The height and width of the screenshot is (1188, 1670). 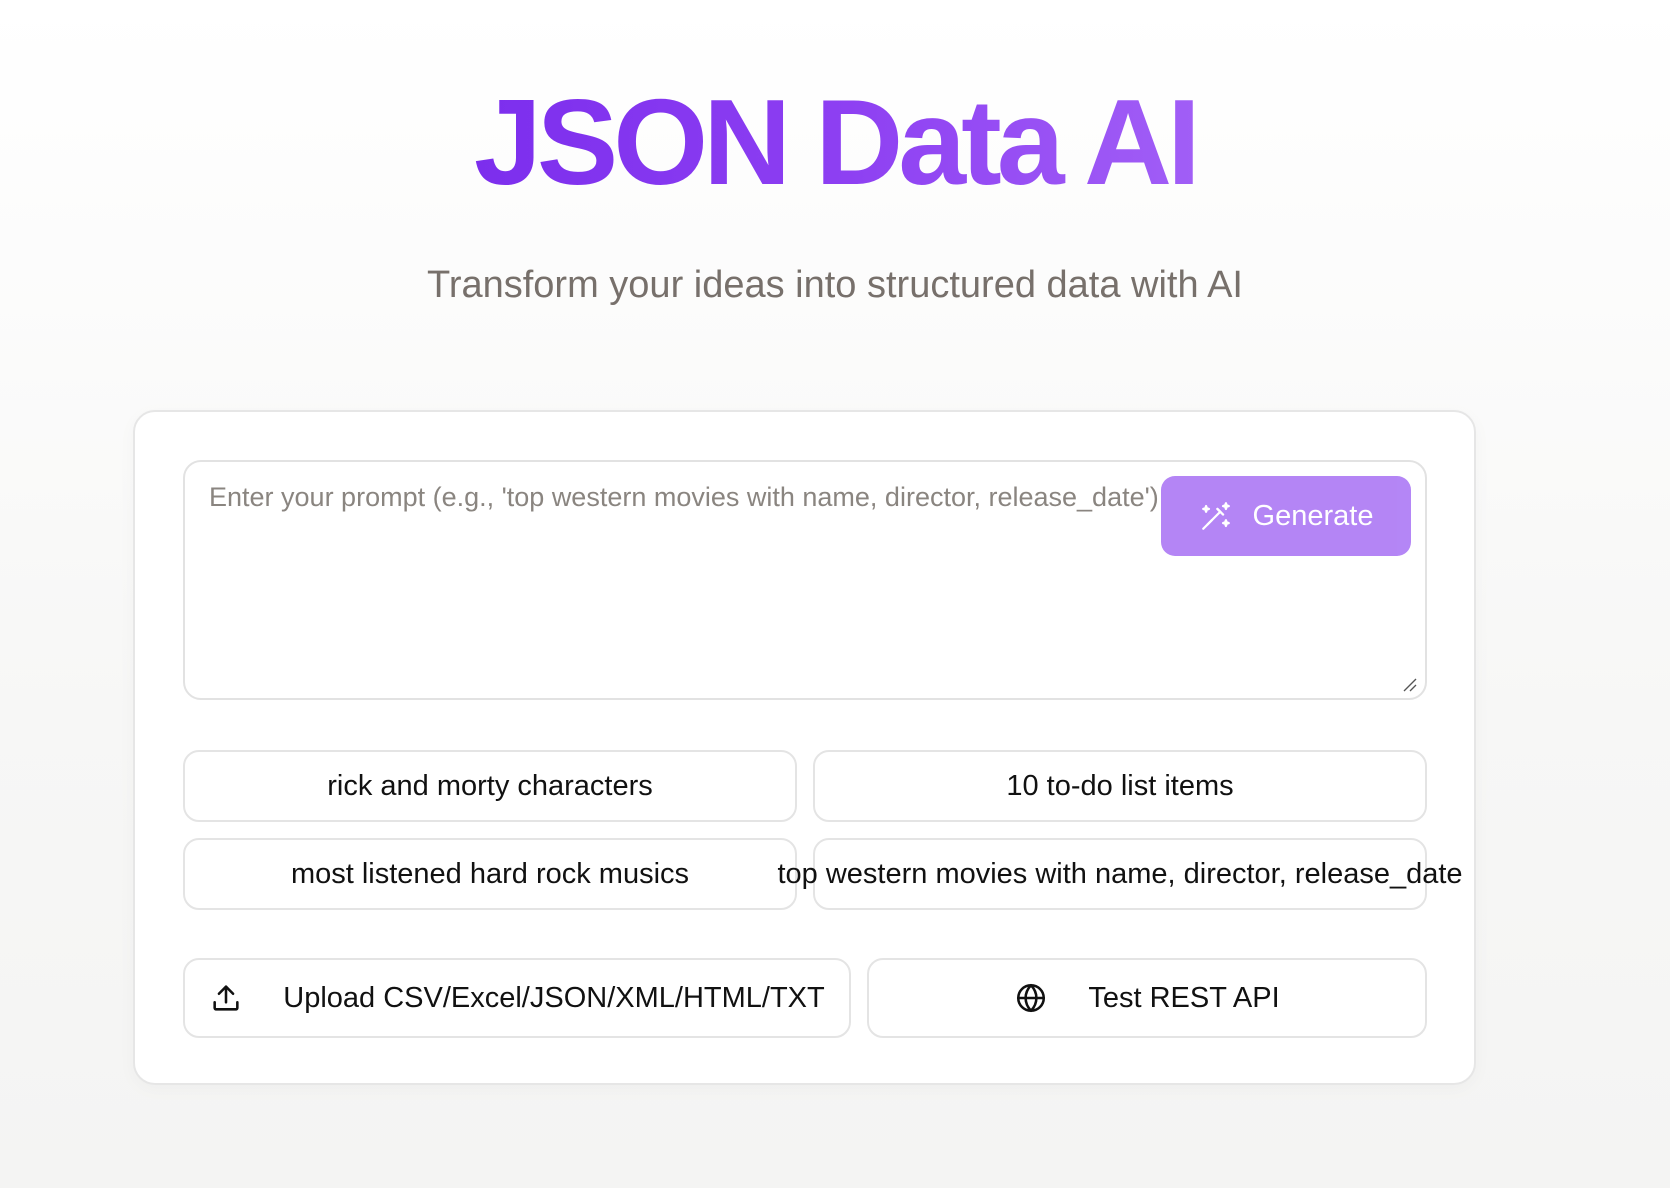 What do you see at coordinates (226, 998) in the screenshot?
I see `upload-icon` at bounding box center [226, 998].